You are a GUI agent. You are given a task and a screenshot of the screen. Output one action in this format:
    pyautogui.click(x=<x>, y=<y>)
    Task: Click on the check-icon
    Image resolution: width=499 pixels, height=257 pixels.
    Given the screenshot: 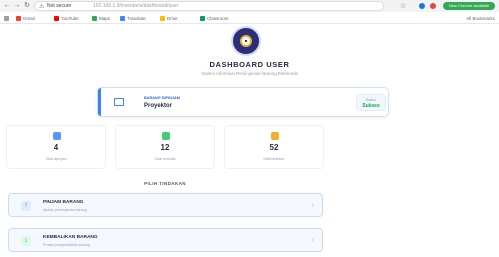 What is the action you would take?
    pyautogui.click(x=166, y=136)
    